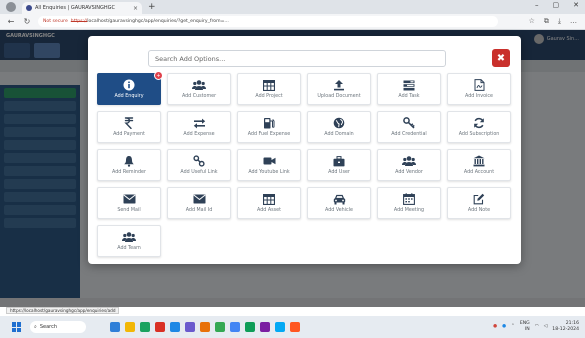  Describe the element at coordinates (409, 199) in the screenshot. I see `calendar-icon` at that location.